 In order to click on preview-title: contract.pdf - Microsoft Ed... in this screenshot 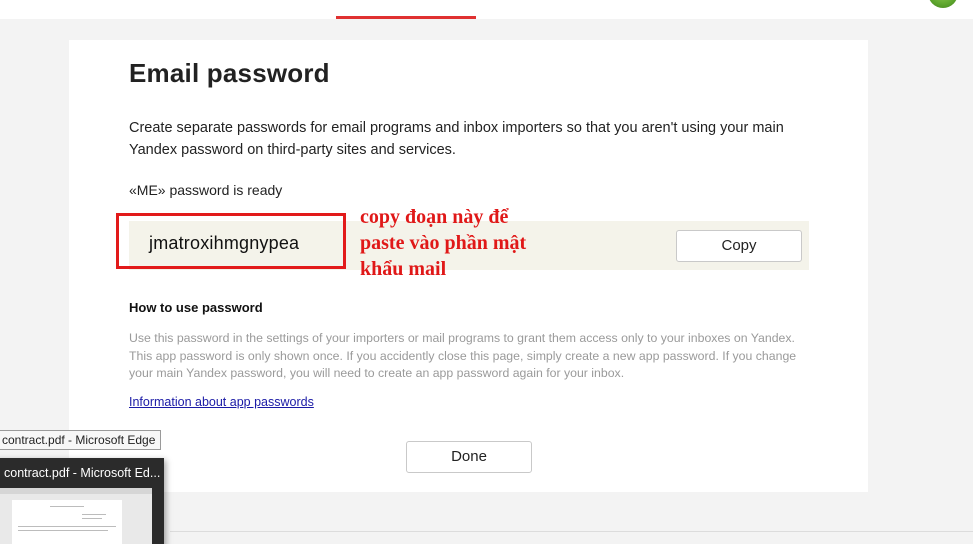, I will do `click(82, 473)`.